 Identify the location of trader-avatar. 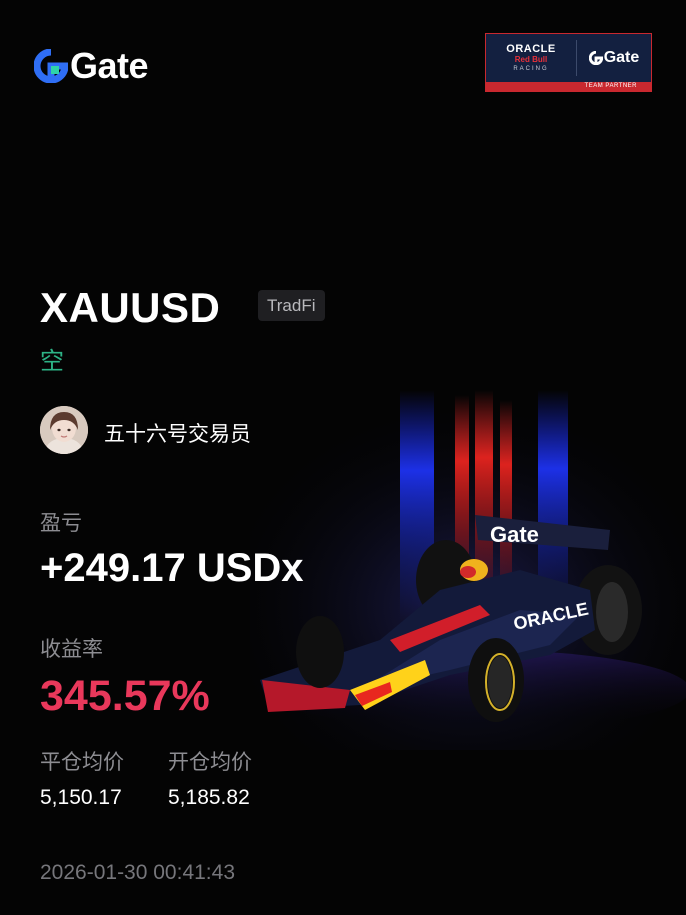
(64, 430).